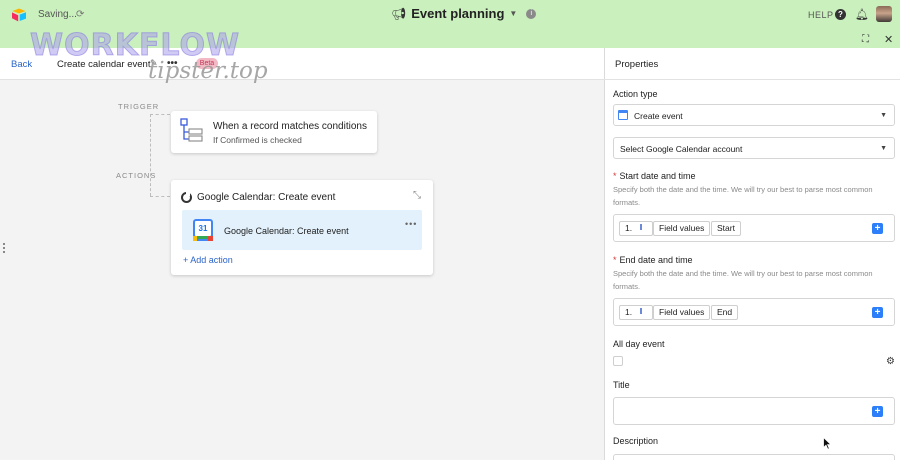  Describe the element at coordinates (840, 14) in the screenshot. I see `question-icon: ?` at that location.